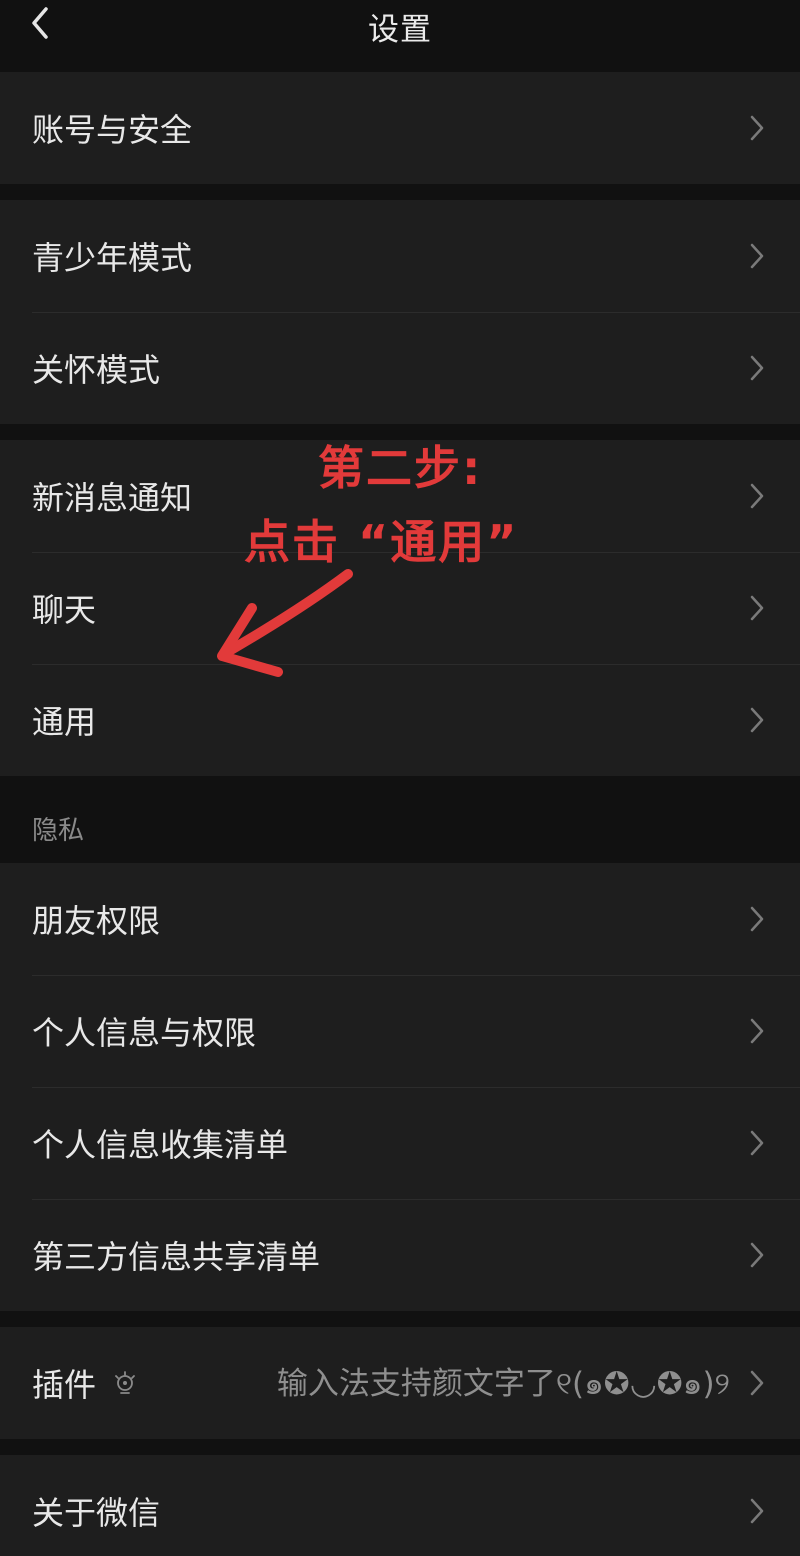  What do you see at coordinates (400, 256) in the screenshot?
I see `row-teen-mode: 青少年模式` at bounding box center [400, 256].